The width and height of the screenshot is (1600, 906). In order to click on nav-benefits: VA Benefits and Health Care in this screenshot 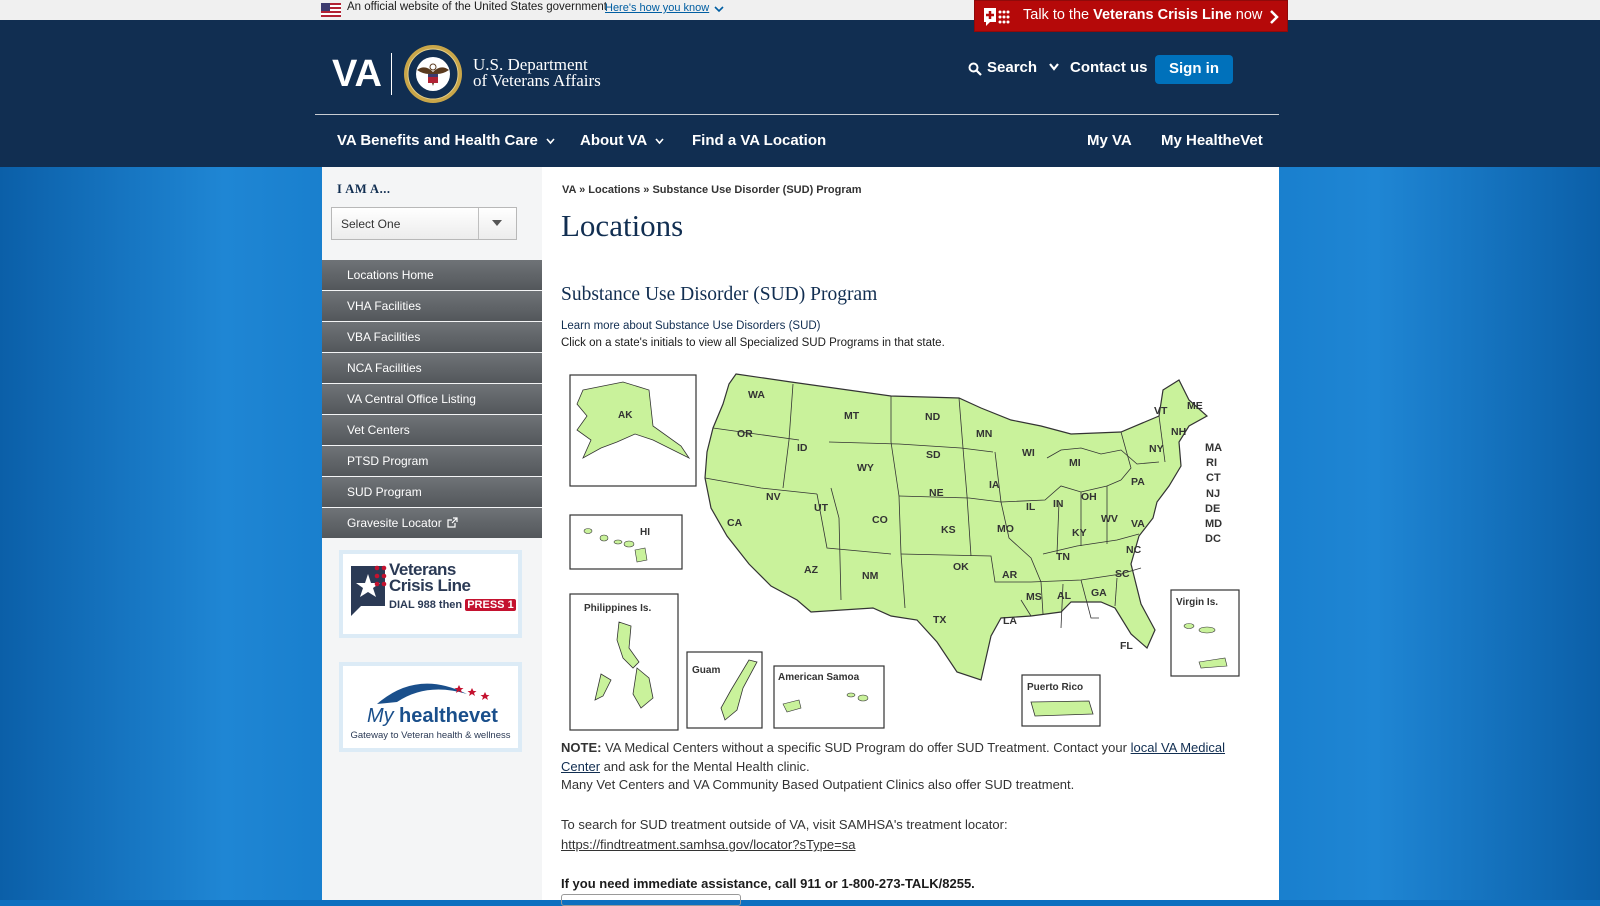, I will do `click(446, 140)`.